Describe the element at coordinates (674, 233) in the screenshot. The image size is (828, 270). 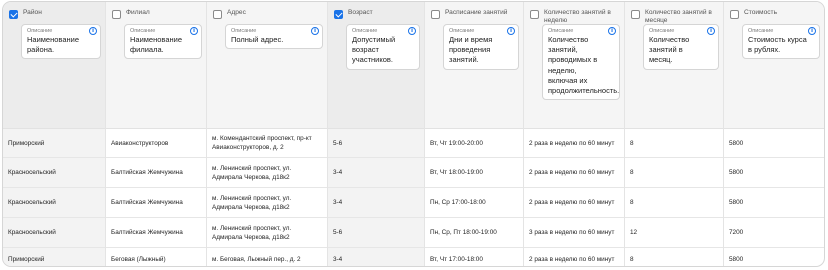
I see `table-cell: 12` at that location.